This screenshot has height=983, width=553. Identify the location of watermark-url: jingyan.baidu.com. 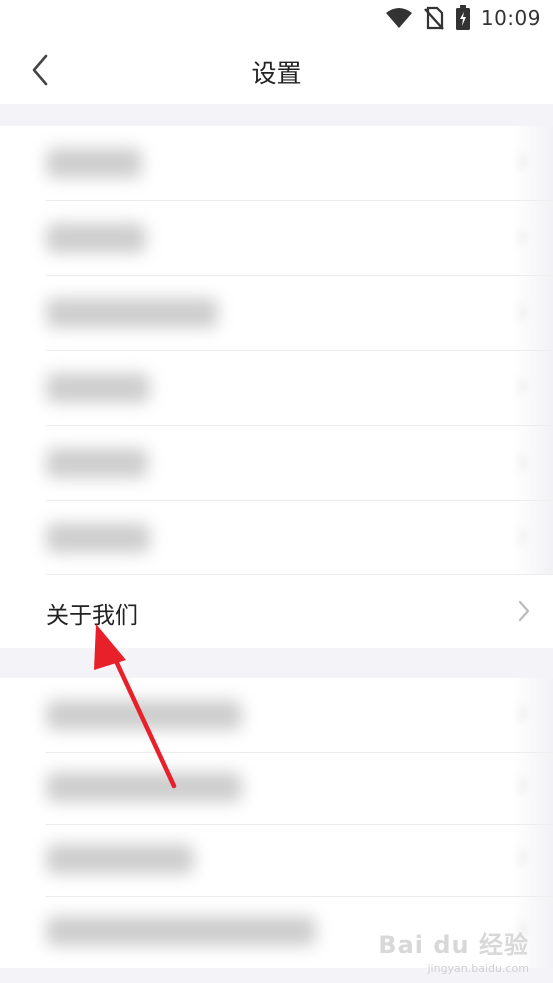
(478, 968).